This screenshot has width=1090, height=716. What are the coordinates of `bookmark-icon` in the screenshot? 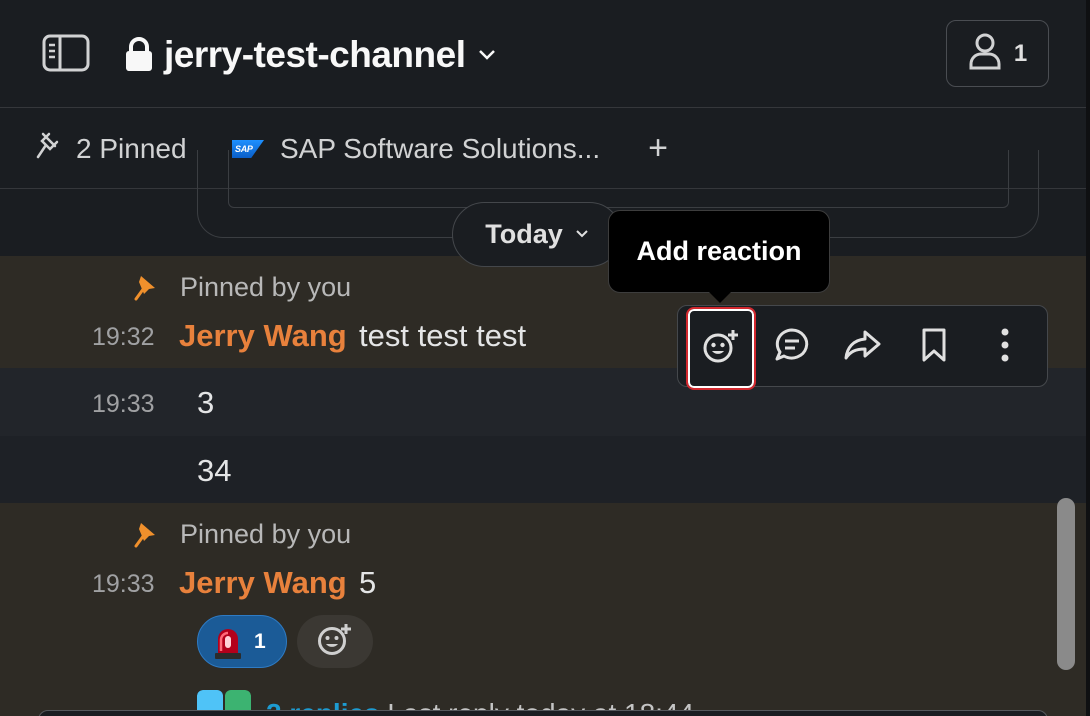 It's located at (934, 347).